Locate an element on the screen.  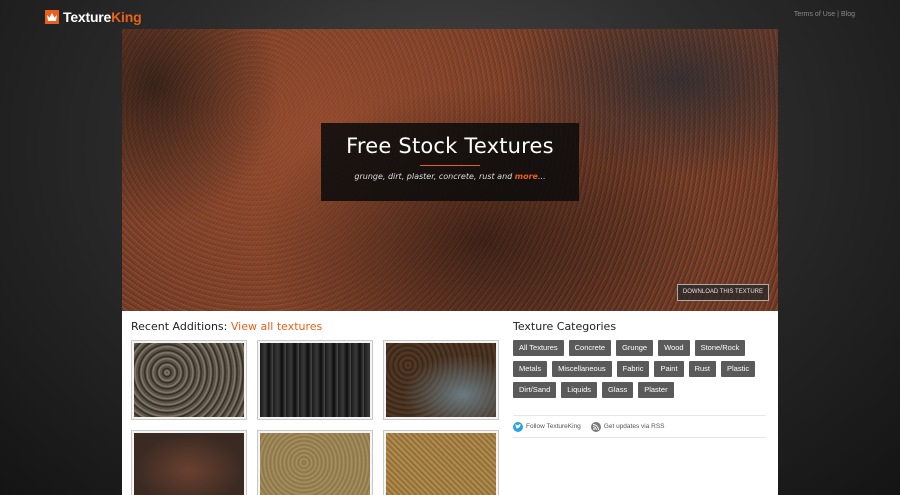
thumbnail-sand-dirt is located at coordinates (315, 462).